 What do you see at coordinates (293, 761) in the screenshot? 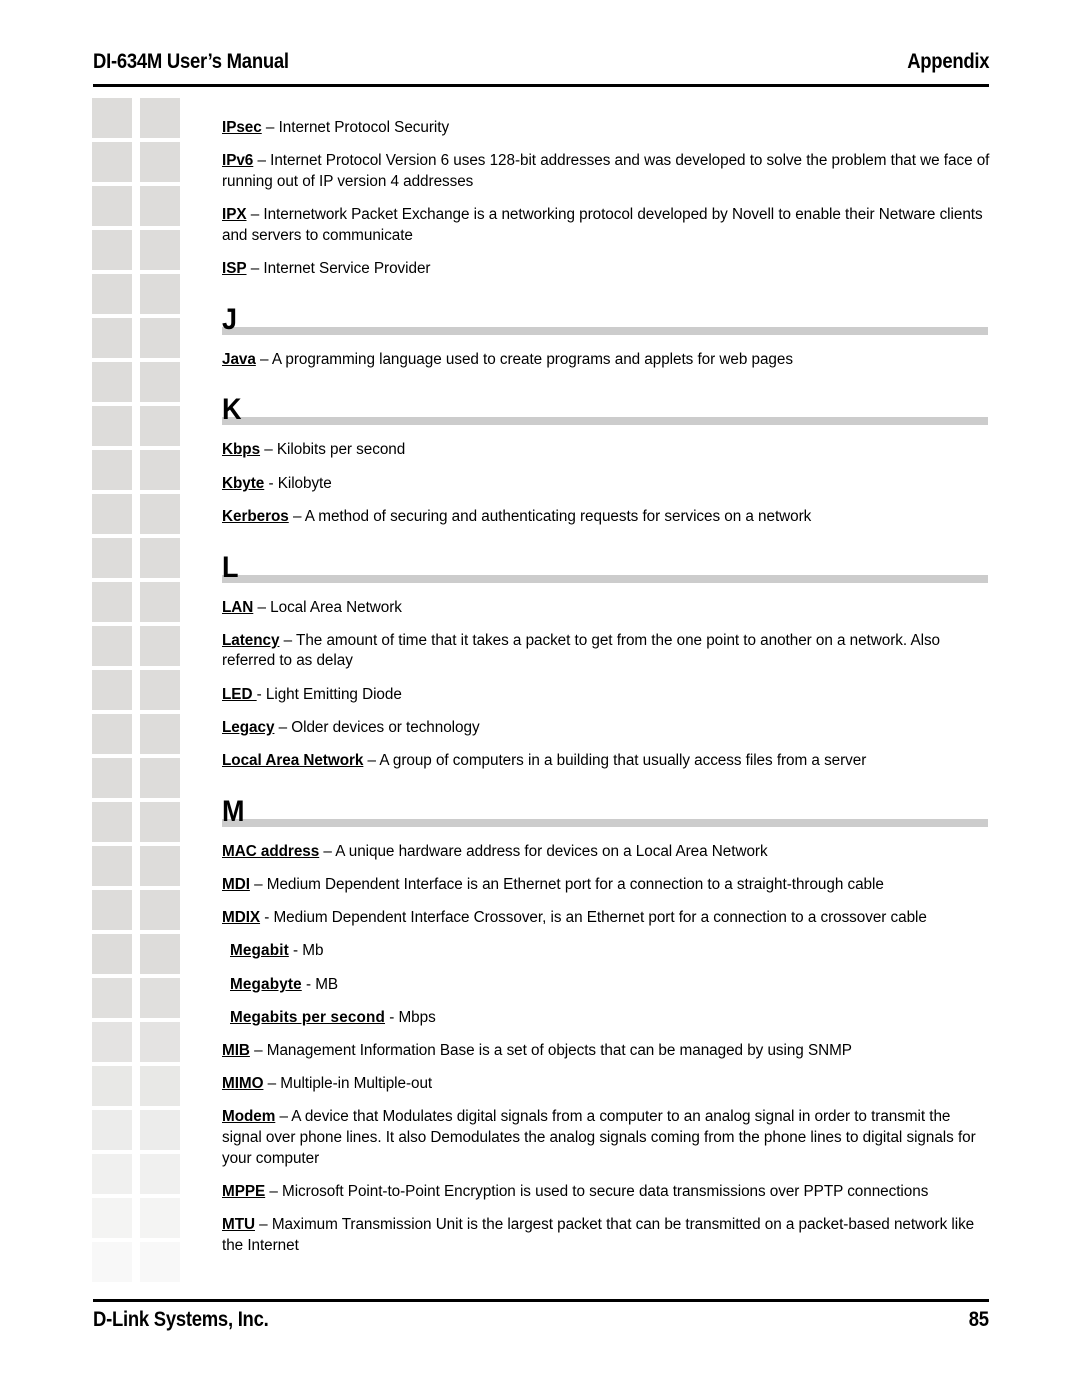
I see `glossary-term: Local Area Network` at bounding box center [293, 761].